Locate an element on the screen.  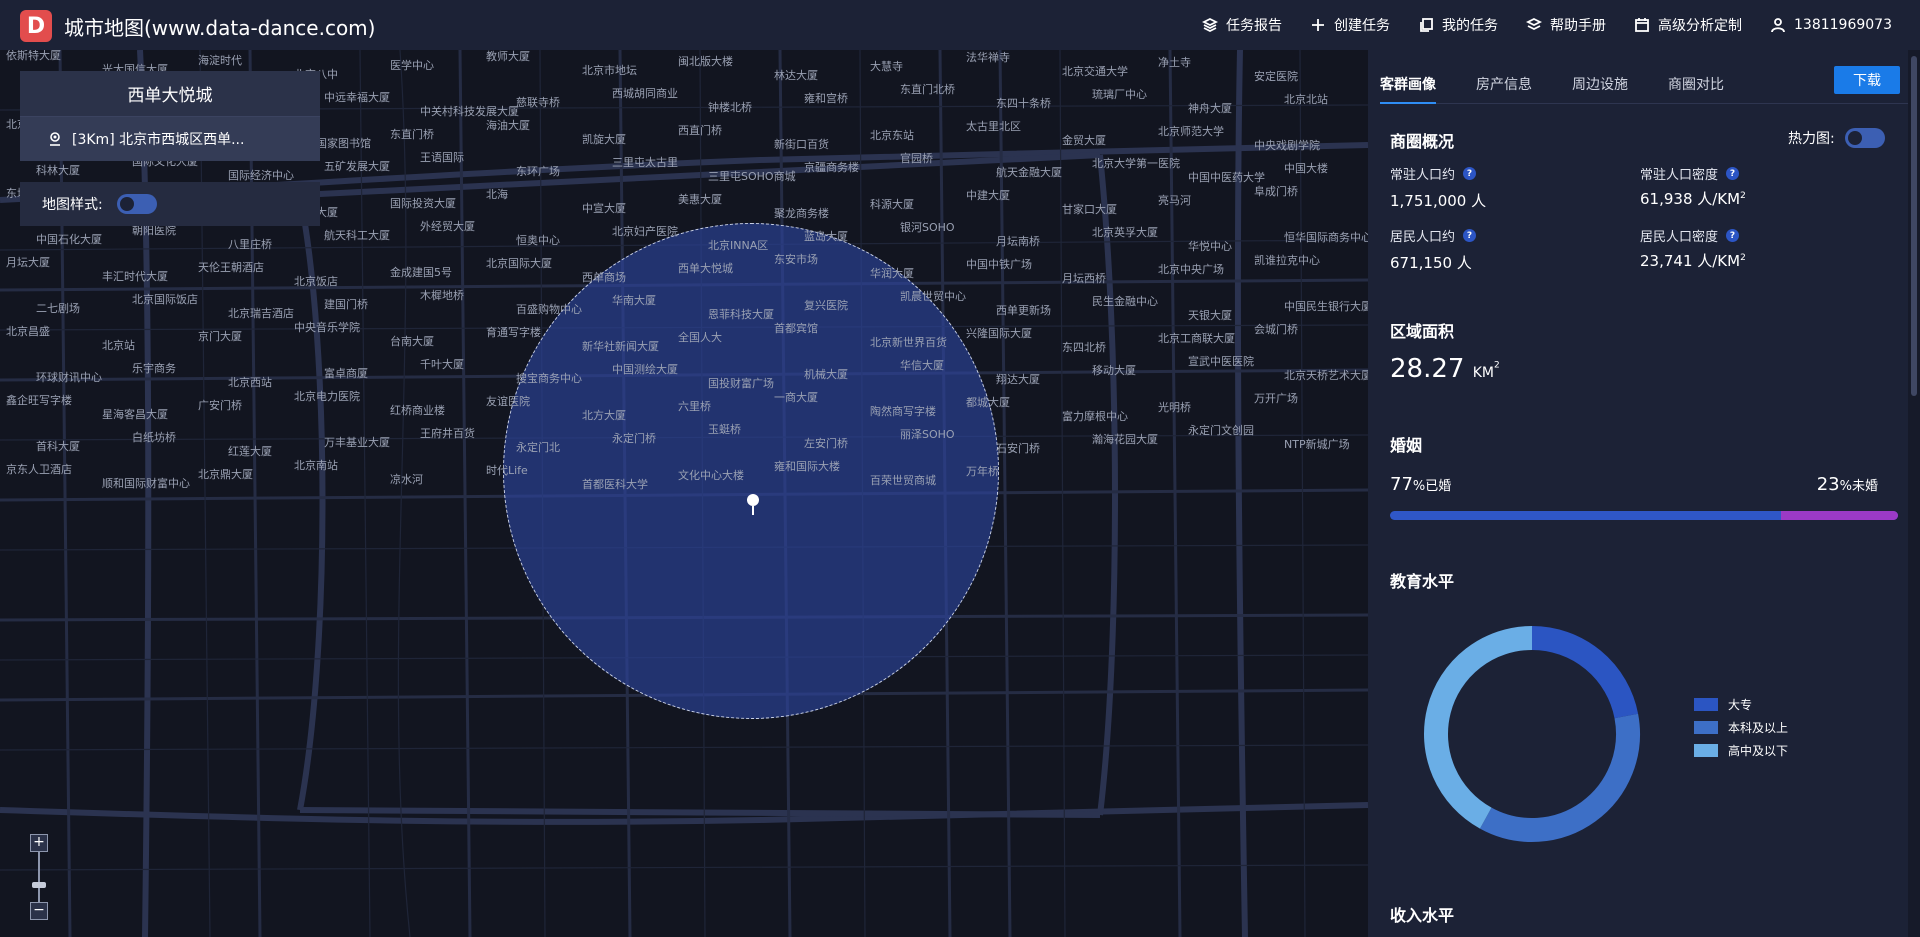
zoom-control: + − is located at coordinates (39, 877).